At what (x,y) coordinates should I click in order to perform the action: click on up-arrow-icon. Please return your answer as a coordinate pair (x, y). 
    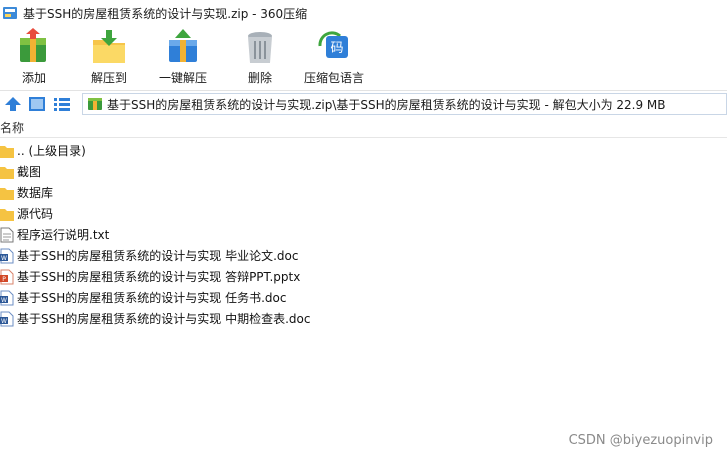
    Looking at the image, I should click on (13, 104).